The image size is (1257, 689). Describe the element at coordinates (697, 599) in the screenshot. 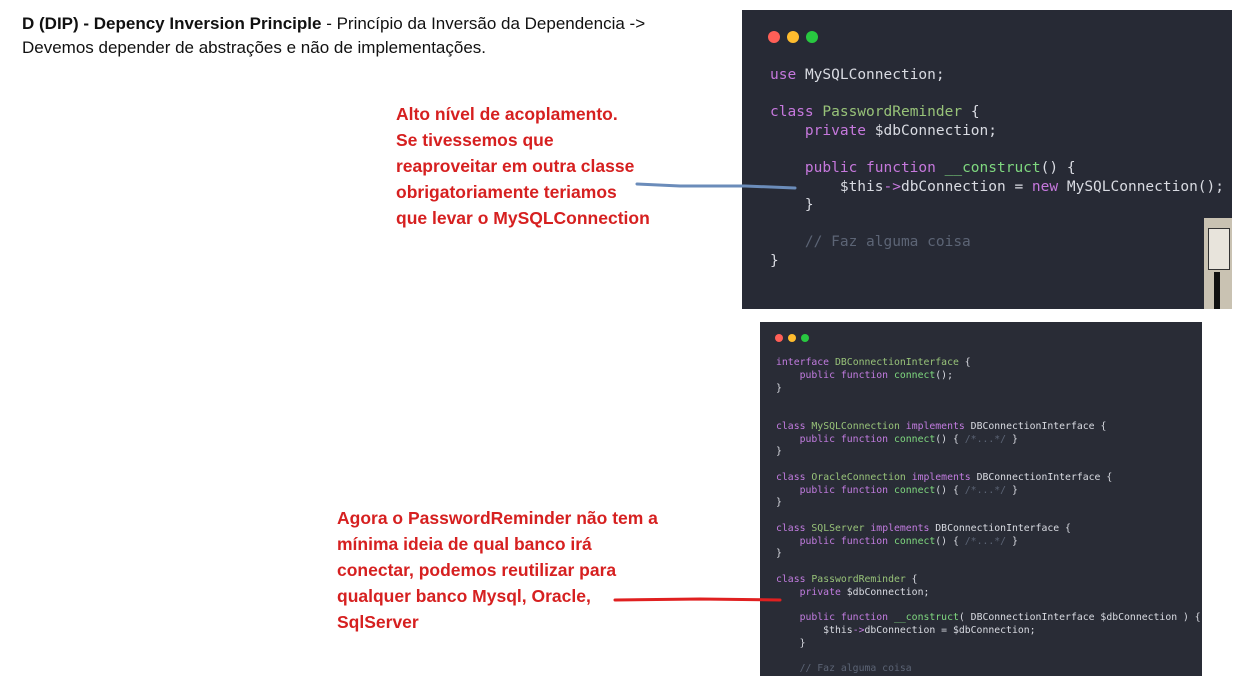

I see `connector-line-bottom` at that location.